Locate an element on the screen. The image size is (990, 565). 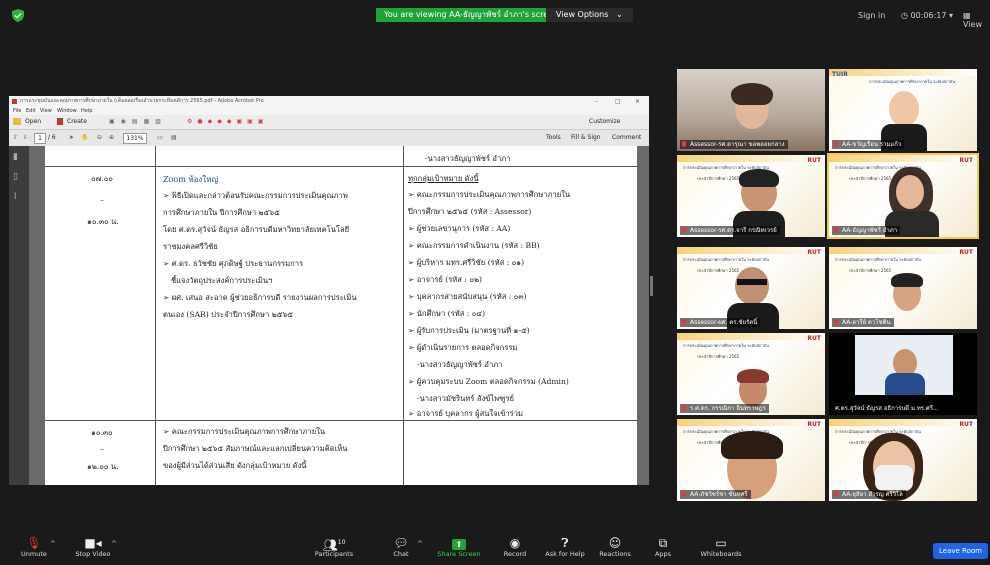
fit-page-icon: ▭ is located at coordinates (160, 137).